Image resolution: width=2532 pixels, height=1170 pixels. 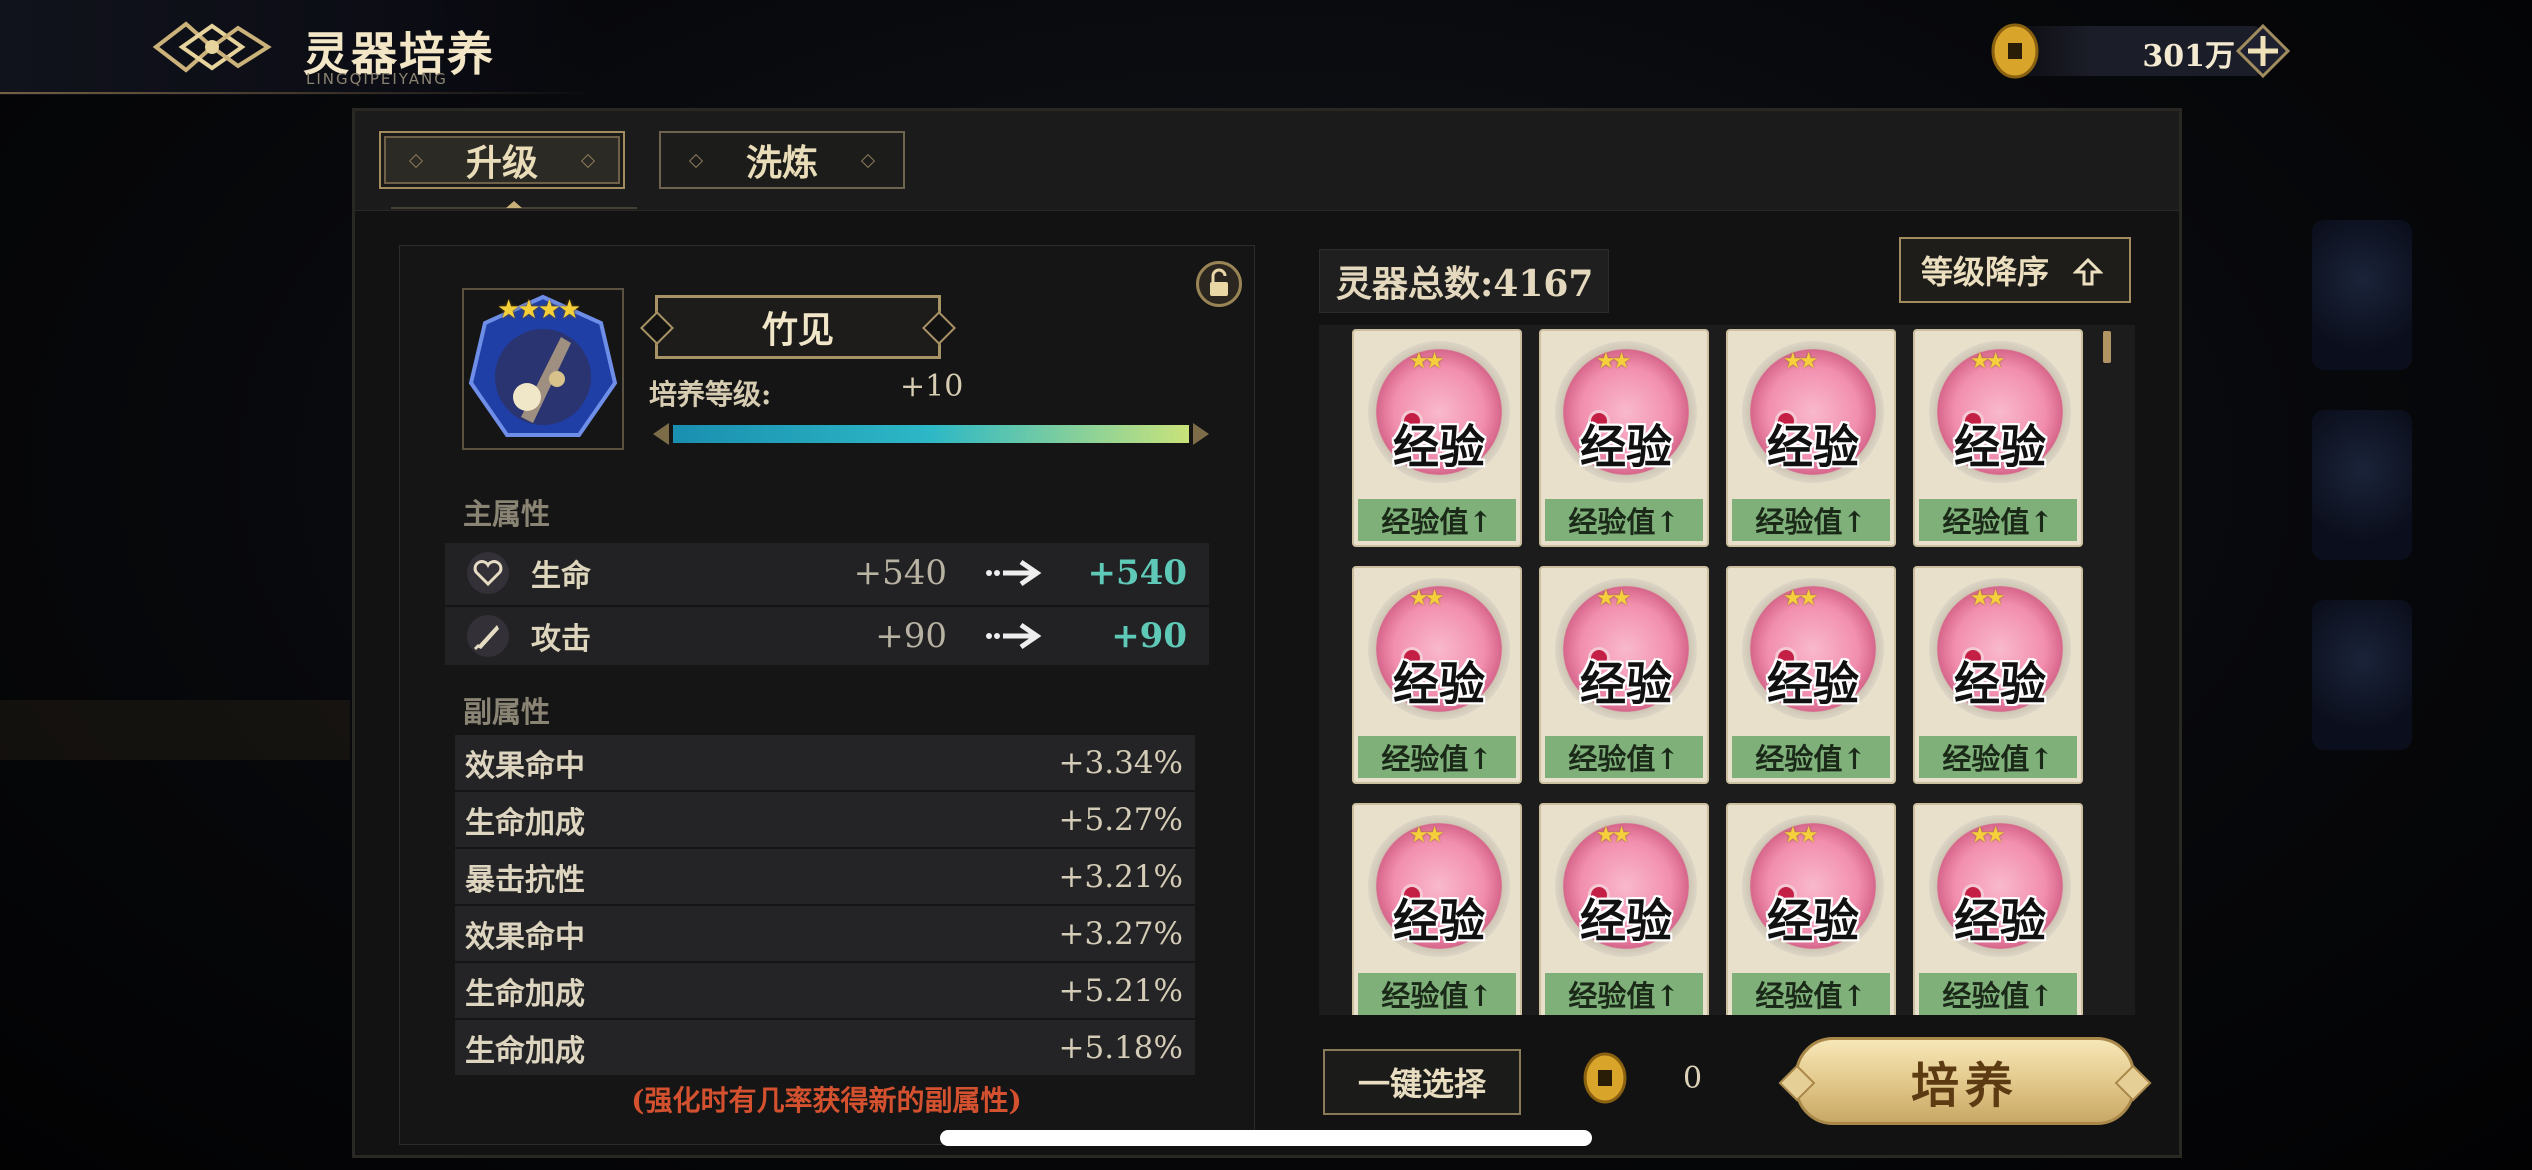 I want to click on lock-icon, so click(x=1219, y=284).